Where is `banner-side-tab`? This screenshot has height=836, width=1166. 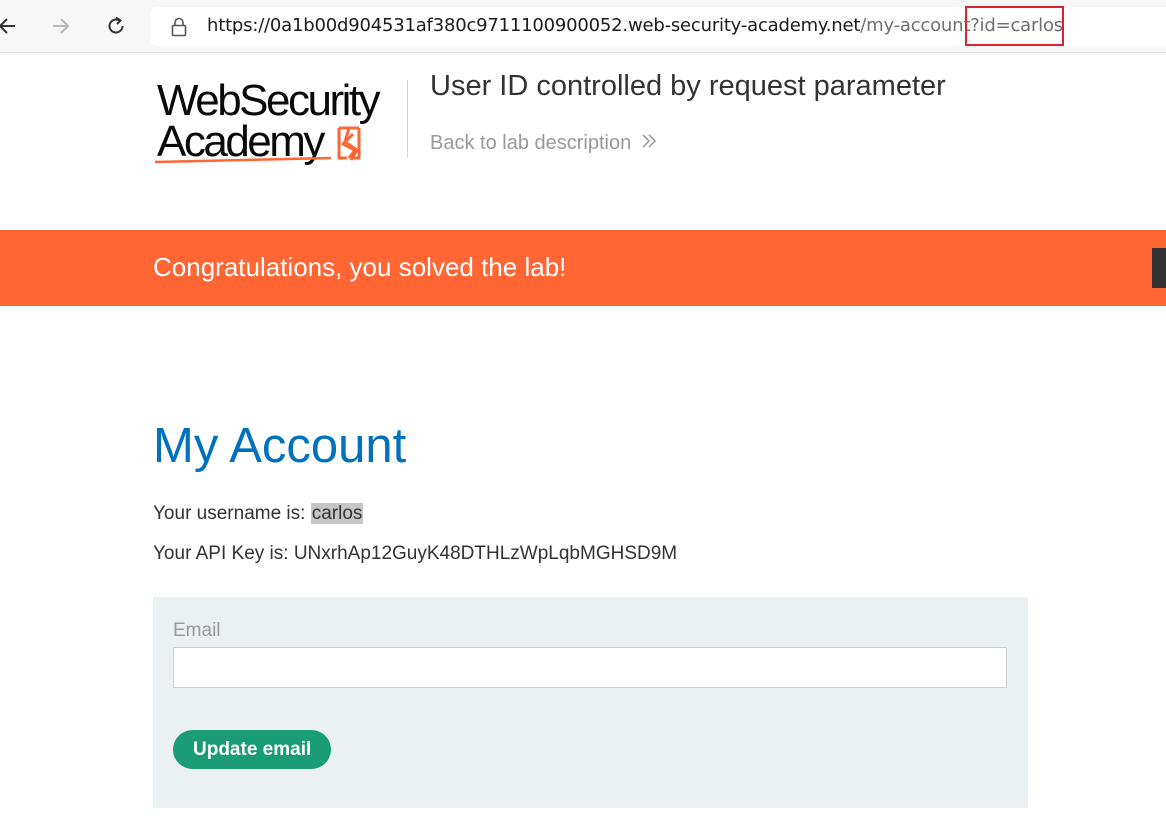
banner-side-tab is located at coordinates (1159, 268).